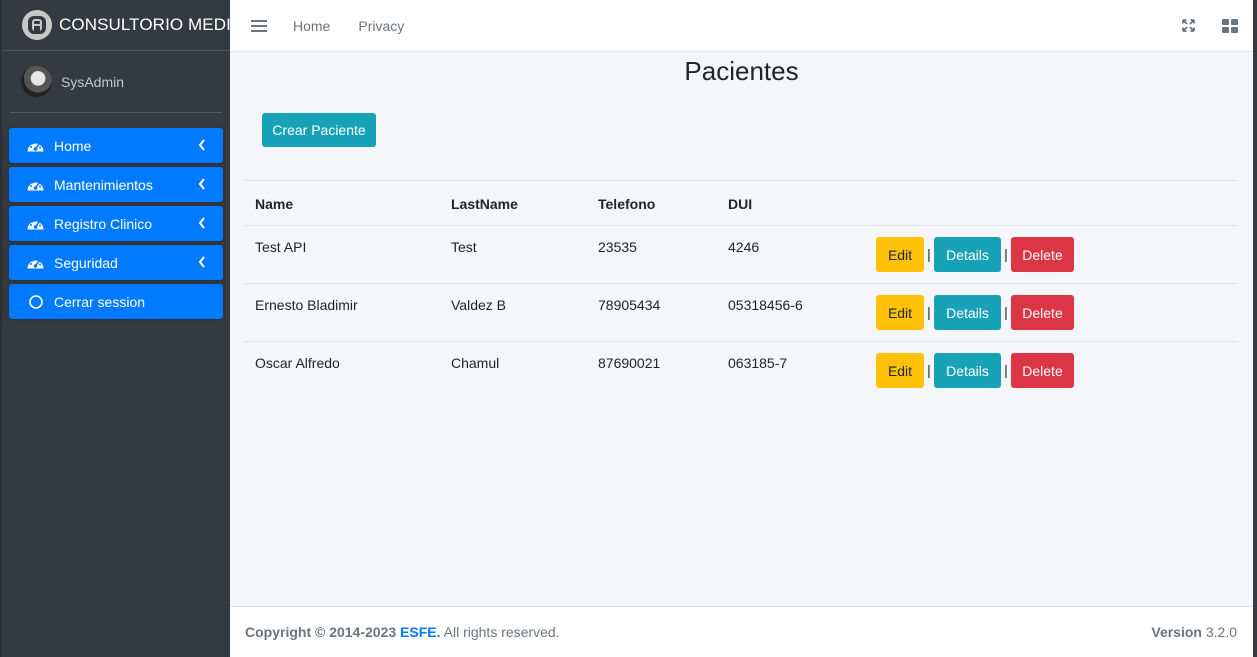 The height and width of the screenshot is (657, 1257). I want to click on window-edge, so click(1255, 328).